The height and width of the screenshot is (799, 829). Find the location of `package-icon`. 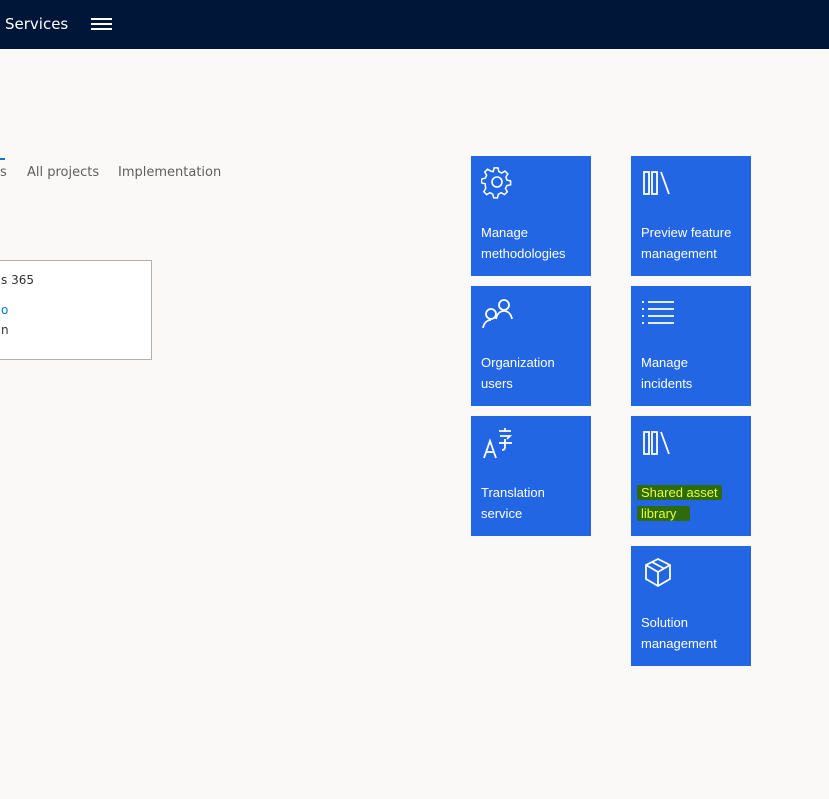

package-icon is located at coordinates (658, 573).